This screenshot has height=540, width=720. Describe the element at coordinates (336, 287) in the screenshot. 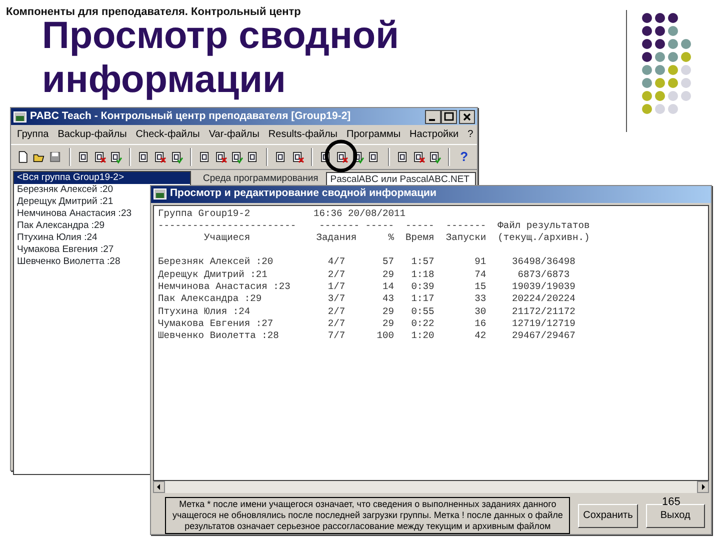

I see `table-cell-text: 1/7` at that location.